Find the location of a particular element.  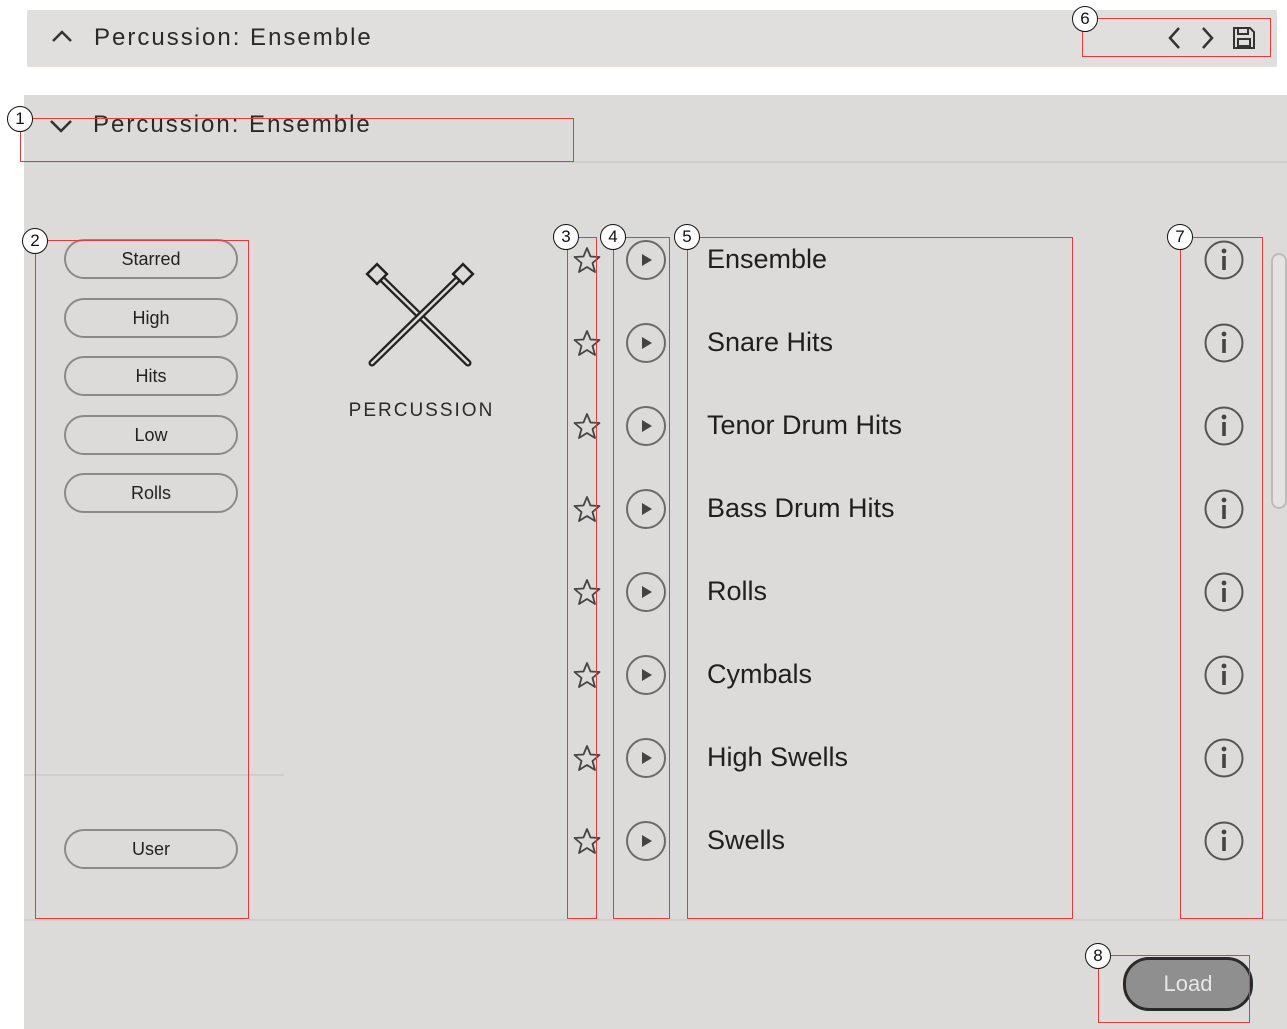

annotation-badge-1: 1 is located at coordinates (20, 119).